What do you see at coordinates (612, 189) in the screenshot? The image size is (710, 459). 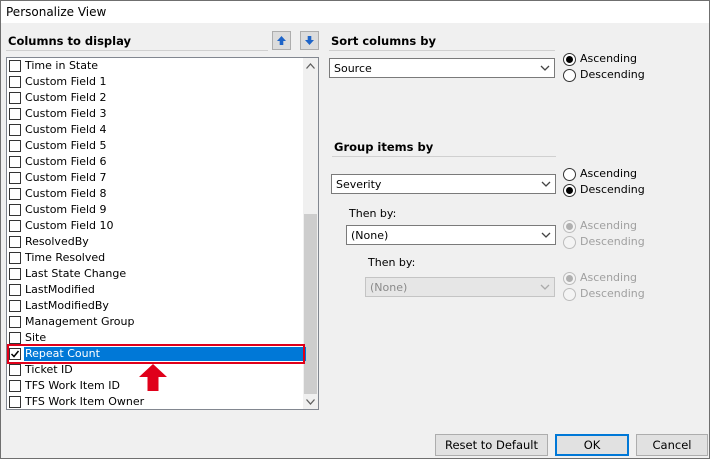 I see `group-descending-label: Descending` at bounding box center [612, 189].